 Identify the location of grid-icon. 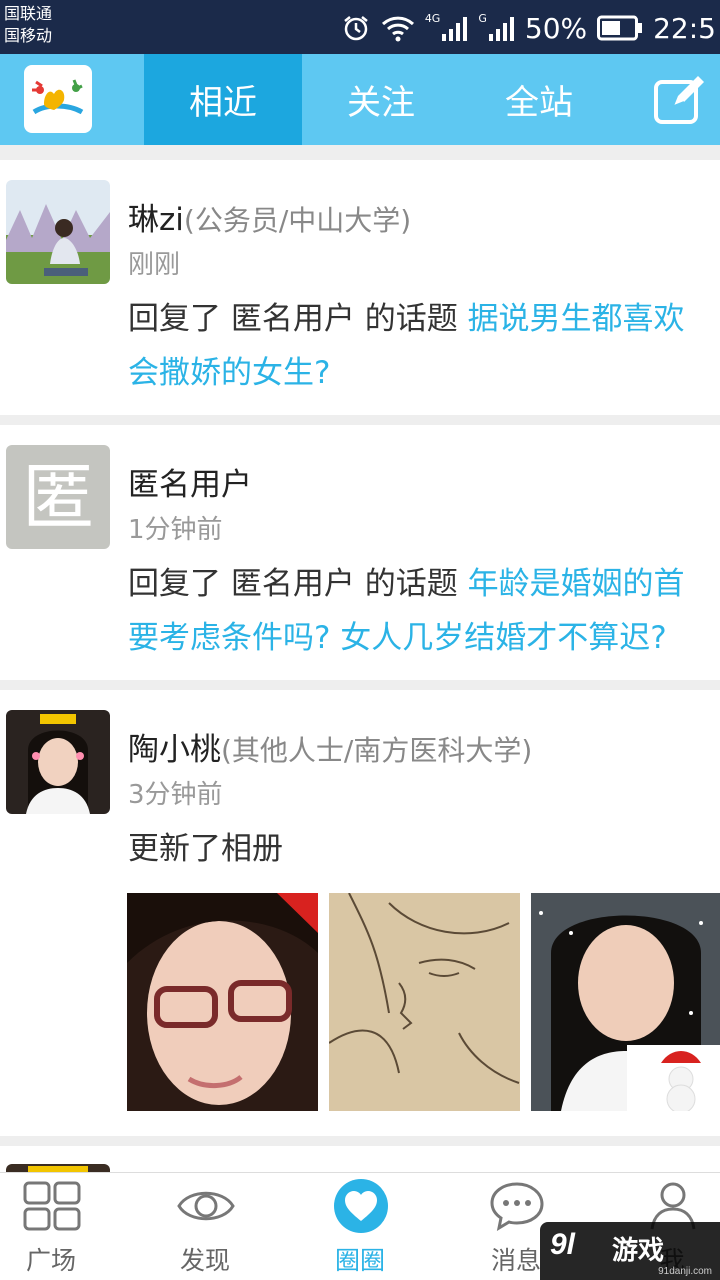
(52, 1206).